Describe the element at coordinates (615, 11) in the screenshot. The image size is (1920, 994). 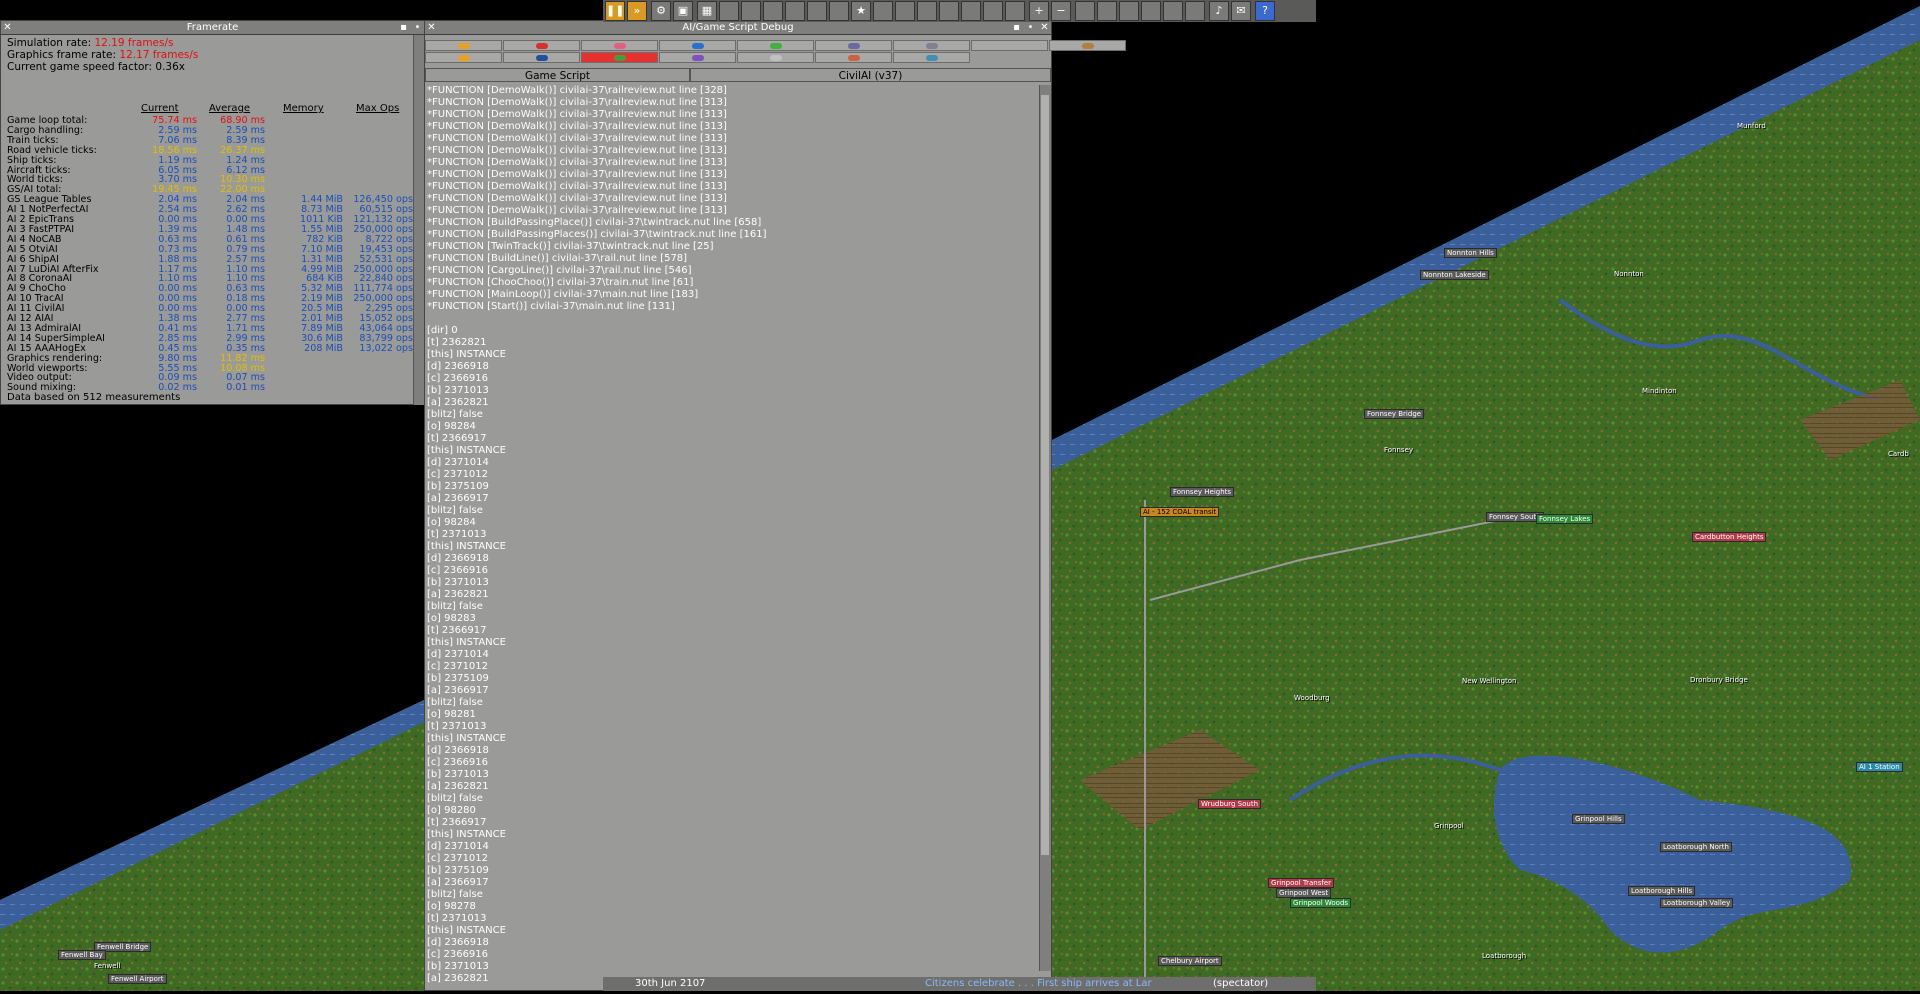
I see `pause-icon: ❚❚` at that location.